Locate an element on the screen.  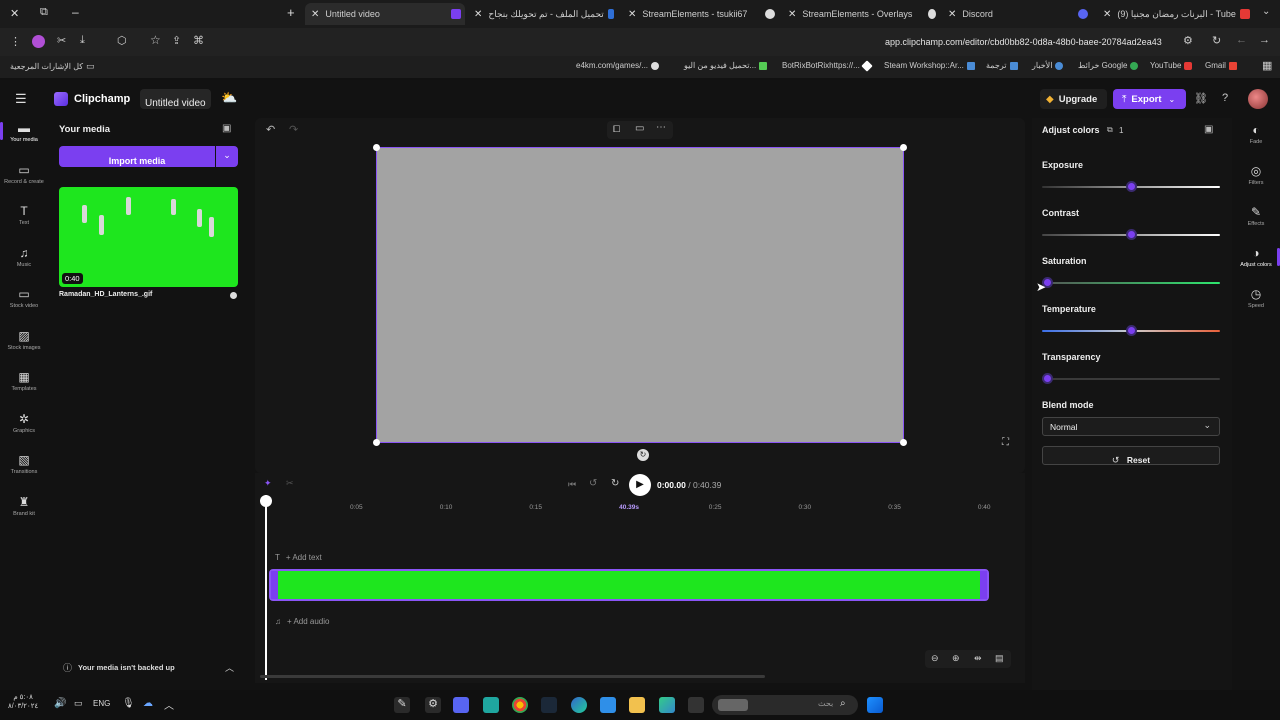
add-text-track: T + Add text is located at coordinates (298, 557).